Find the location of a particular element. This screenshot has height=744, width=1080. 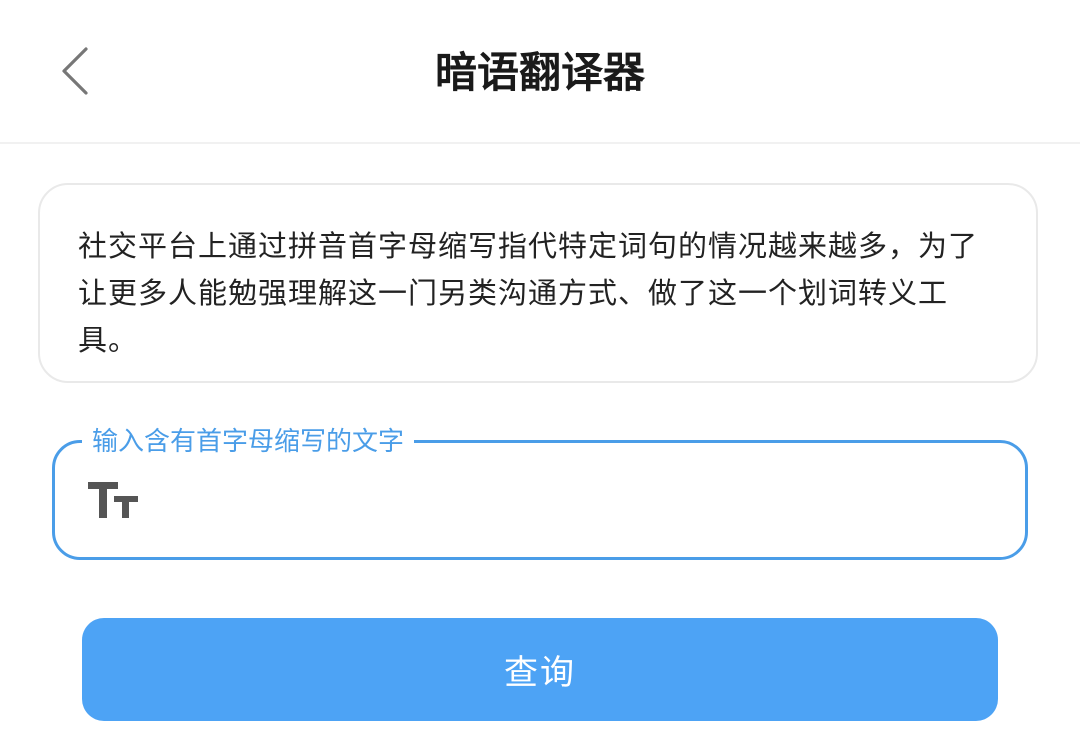

page-title: 暗语翻译器 is located at coordinates (539, 72).